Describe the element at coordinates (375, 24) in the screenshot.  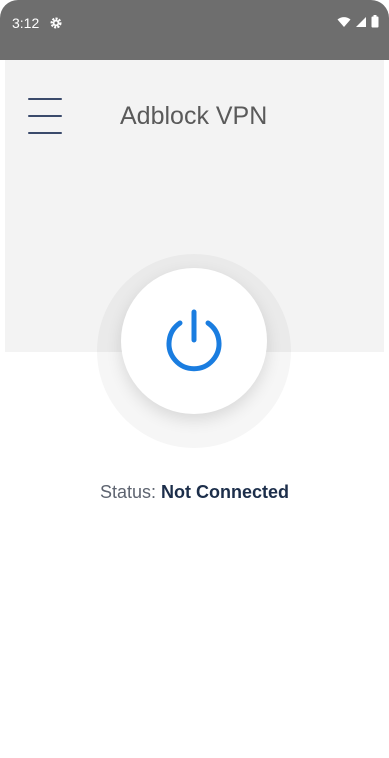
I see `battery-icon` at that location.